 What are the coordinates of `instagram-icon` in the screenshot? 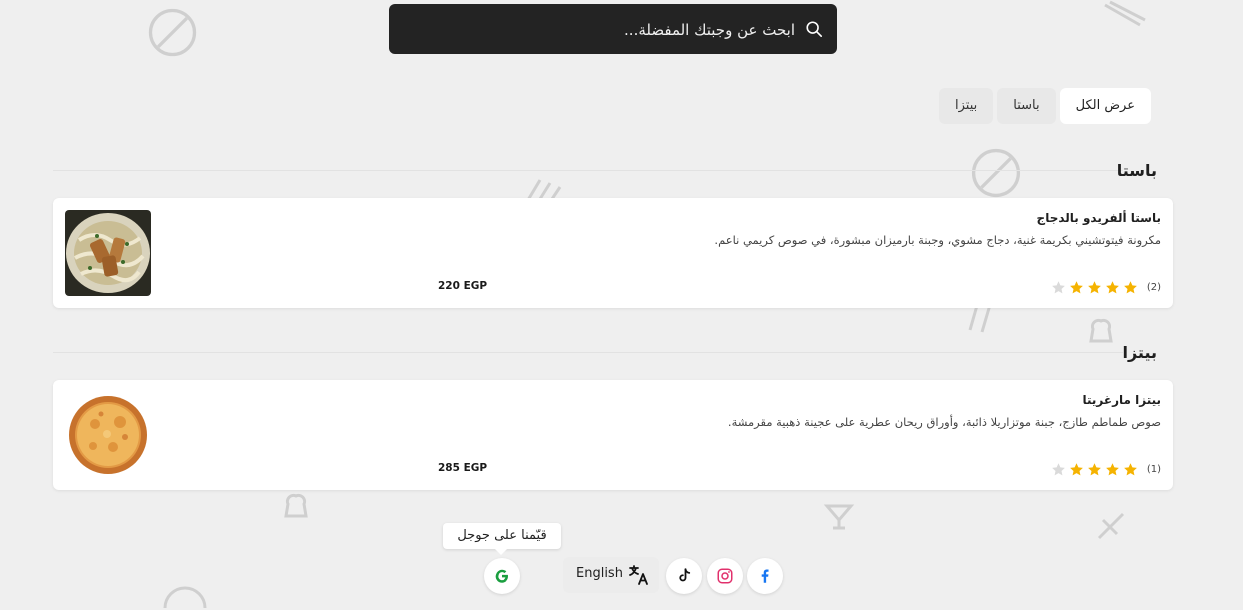 It's located at (725, 576).